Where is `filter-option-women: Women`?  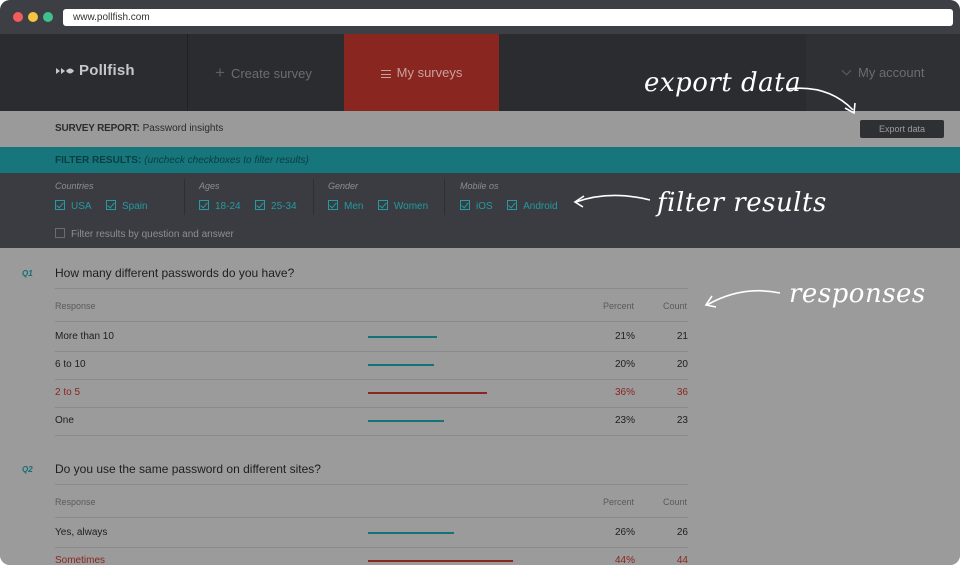 filter-option-women: Women is located at coordinates (403, 206).